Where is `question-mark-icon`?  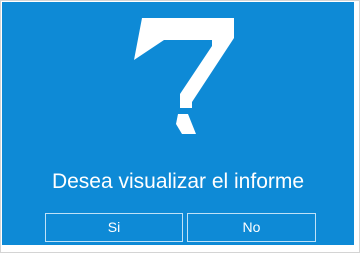
question-mark-icon is located at coordinates (184, 76).